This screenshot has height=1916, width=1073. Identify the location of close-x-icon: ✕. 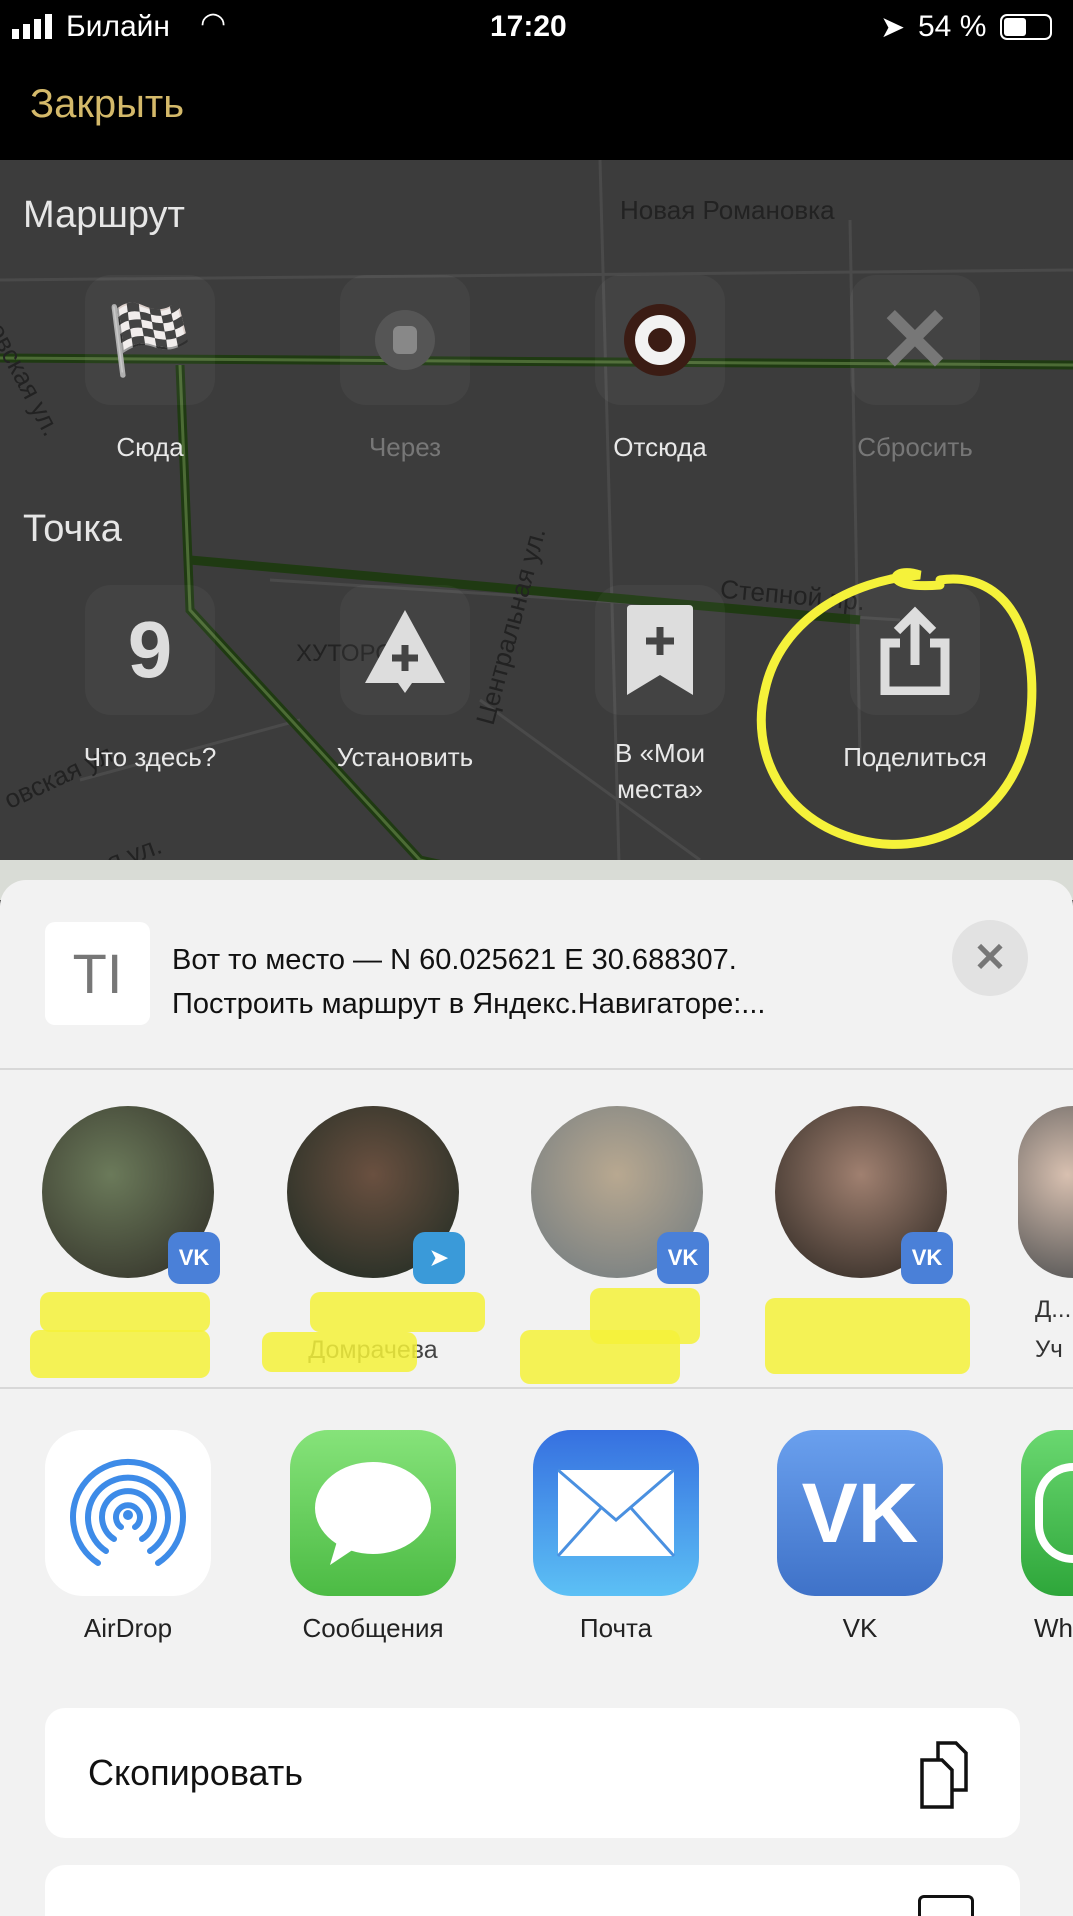
(915, 340).